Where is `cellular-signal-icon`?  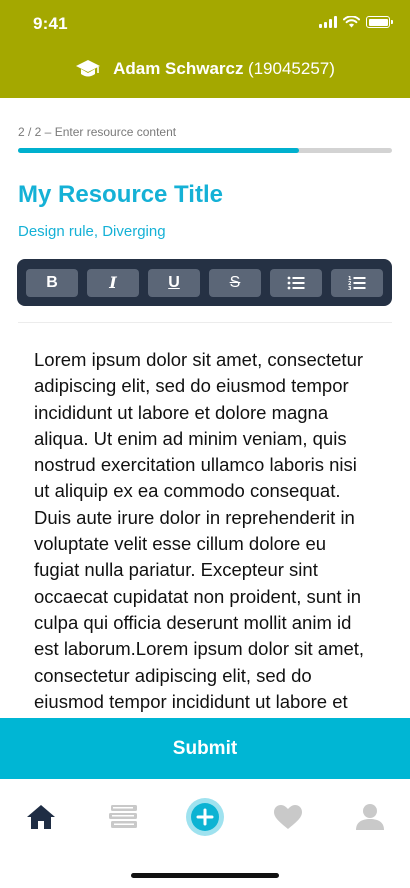
cellular-signal-icon is located at coordinates (328, 22).